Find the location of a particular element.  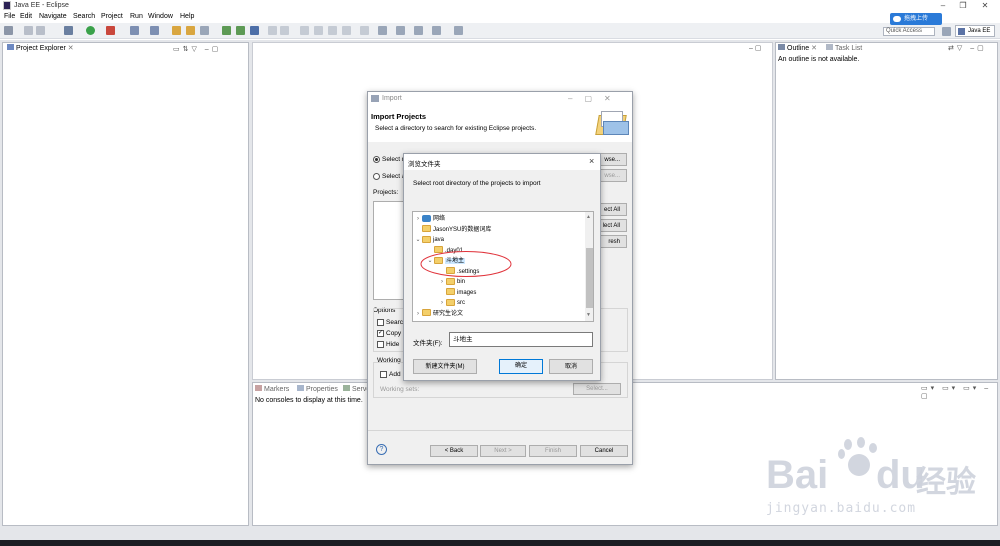

option-copy-projects: ✓ Copy is located at coordinates (389, 333).